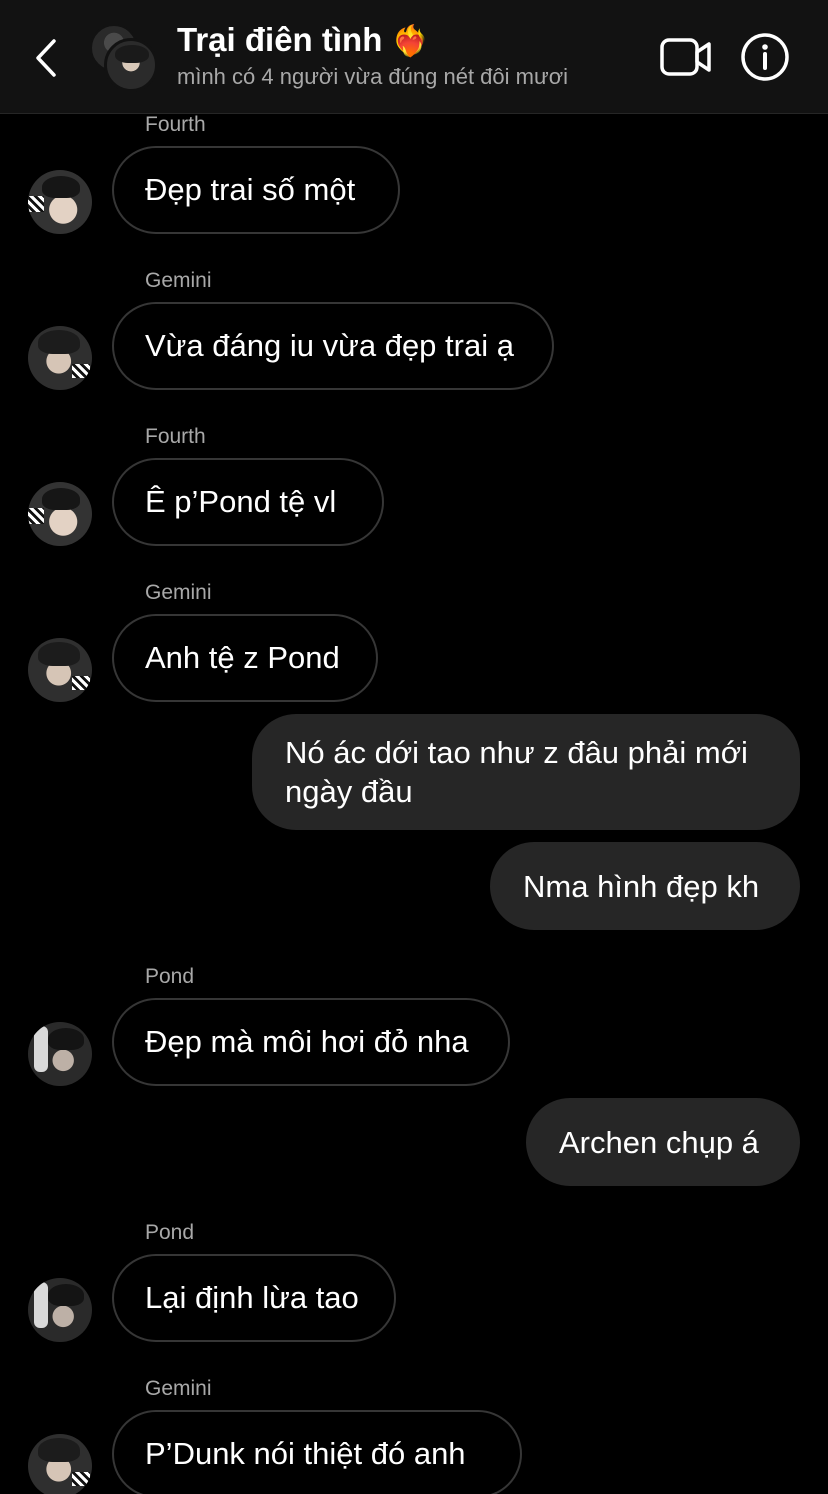 The height and width of the screenshot is (1494, 828). I want to click on message-bubble-incoming: Đẹp mà môi hơi đỏ nha, so click(311, 1042).